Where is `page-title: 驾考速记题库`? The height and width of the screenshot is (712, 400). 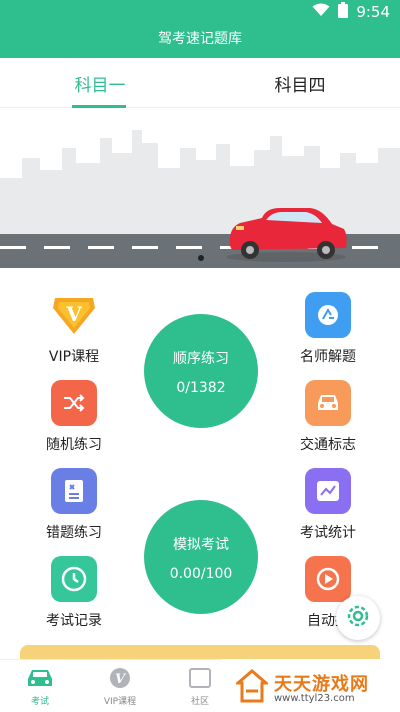 page-title: 驾考速记题库 is located at coordinates (200, 39).